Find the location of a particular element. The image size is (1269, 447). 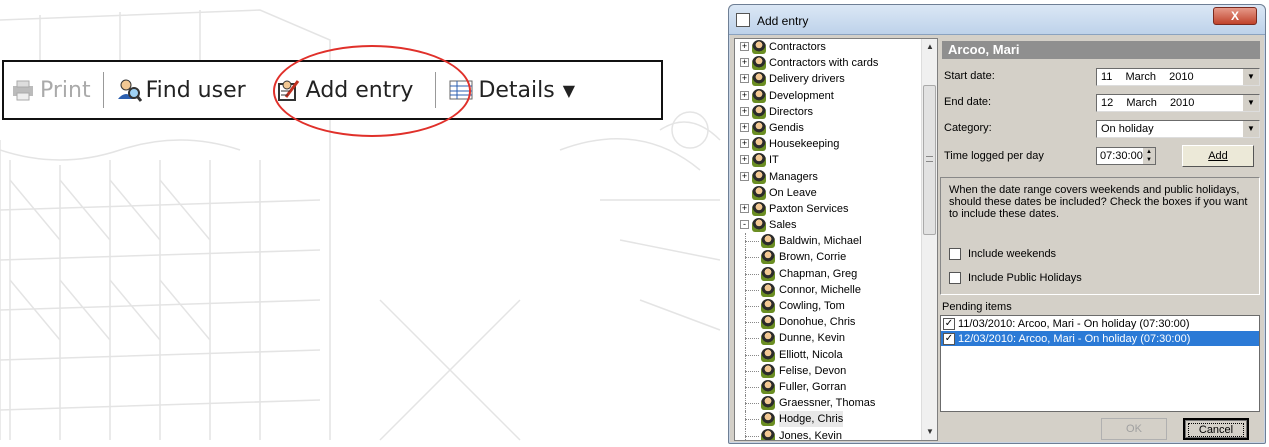

tree-item-label: Directors is located at coordinates (791, 111).